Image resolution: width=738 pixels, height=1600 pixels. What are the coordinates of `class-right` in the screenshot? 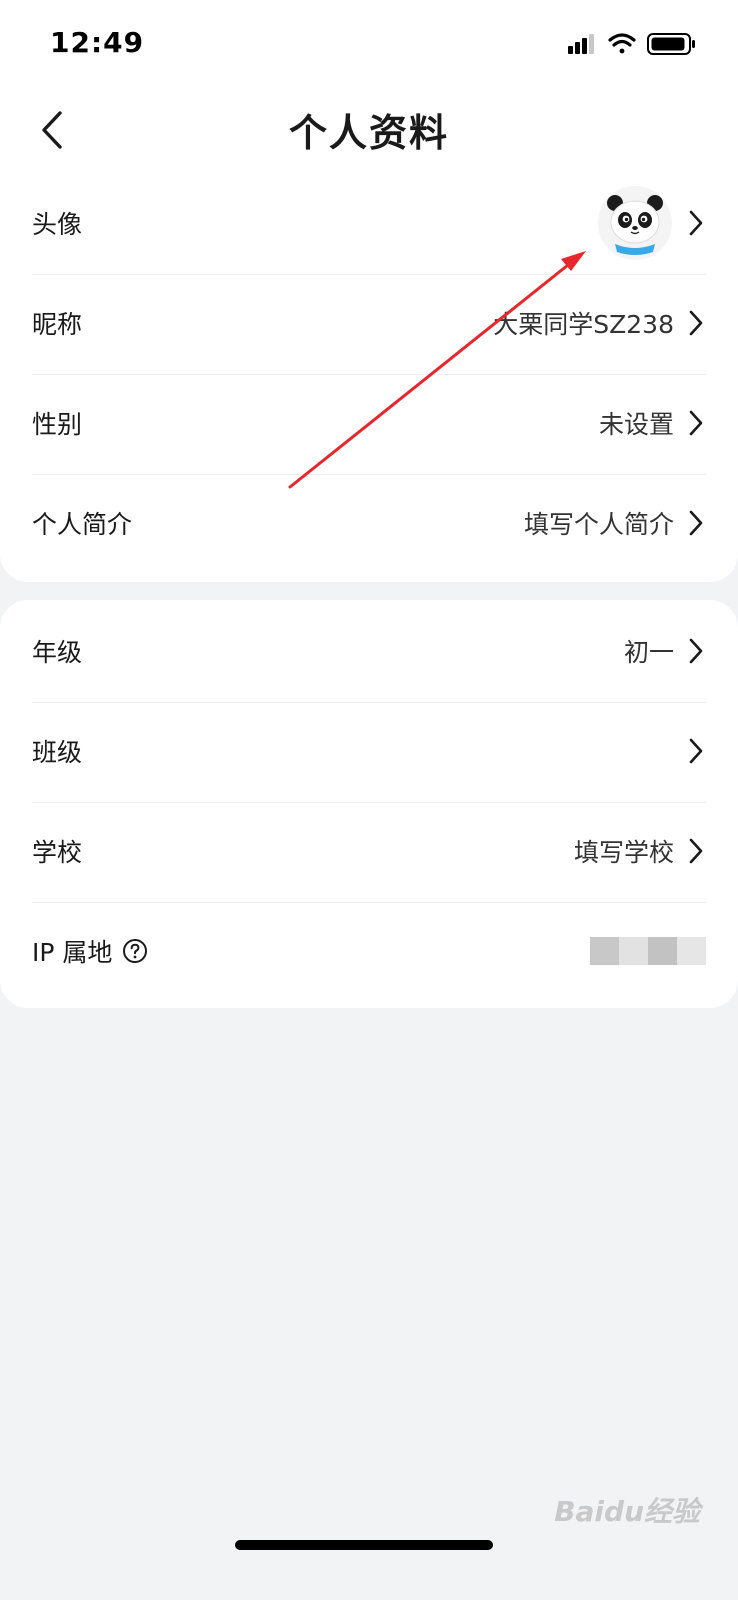 It's located at (690, 751).